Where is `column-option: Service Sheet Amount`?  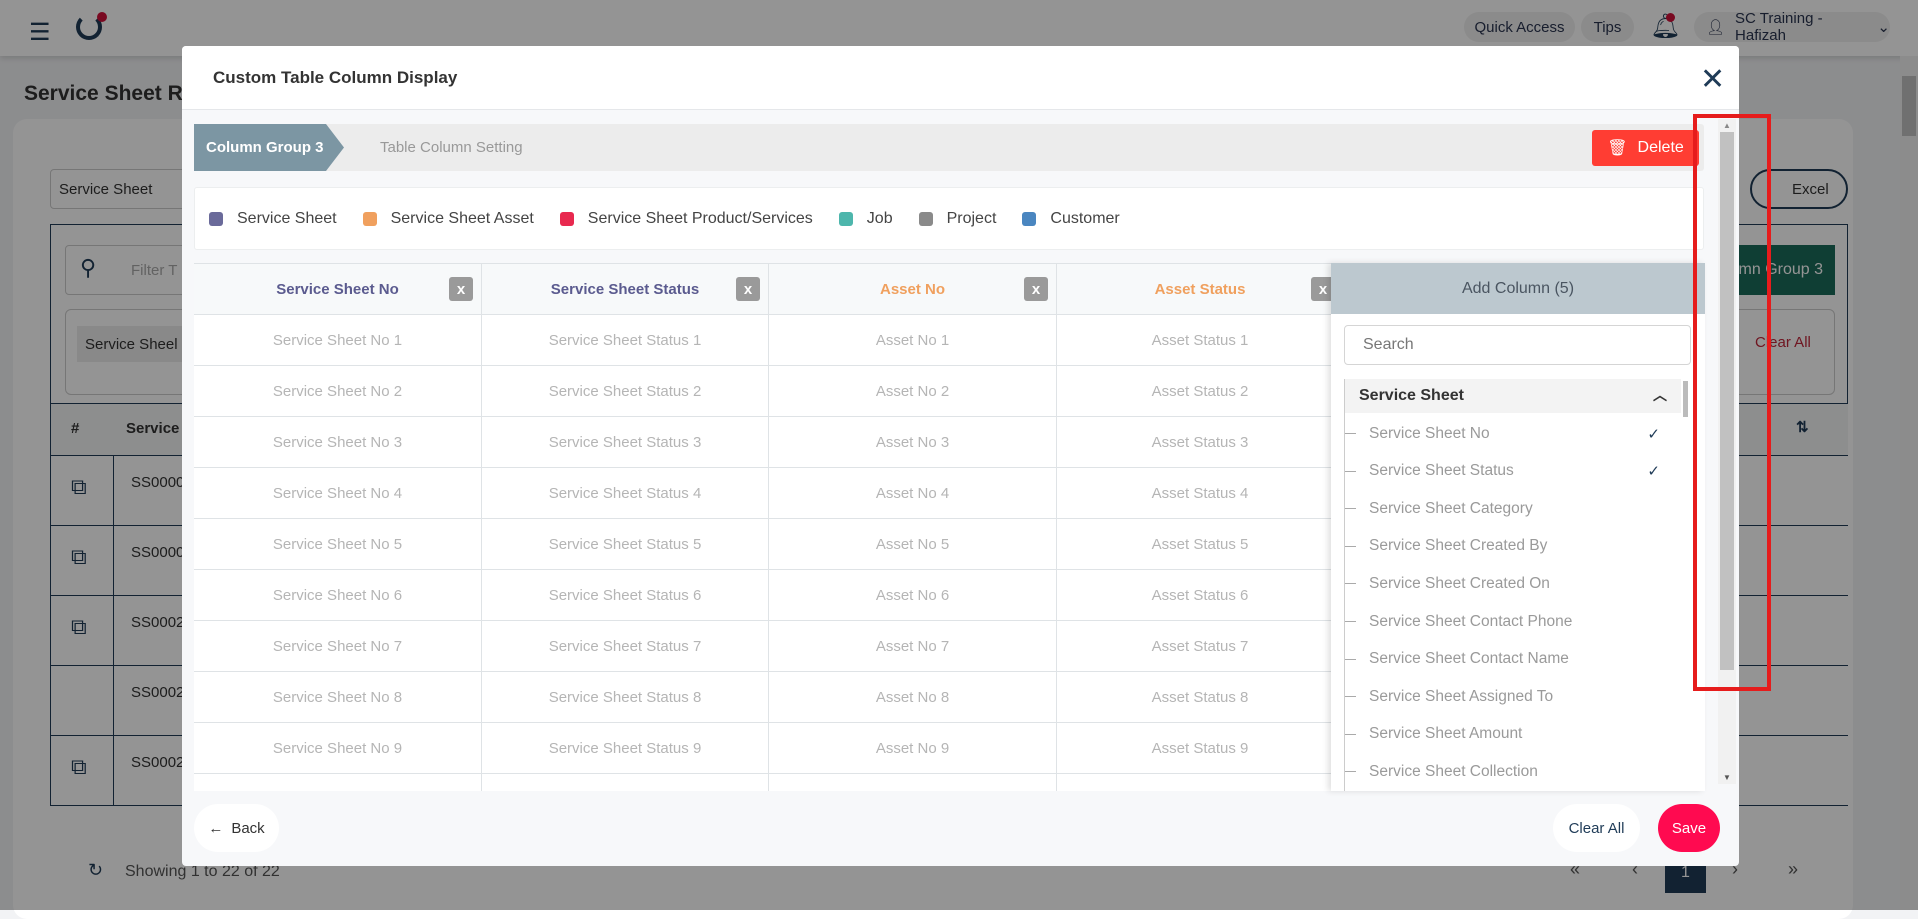 column-option: Service Sheet Amount is located at coordinates (1513, 734).